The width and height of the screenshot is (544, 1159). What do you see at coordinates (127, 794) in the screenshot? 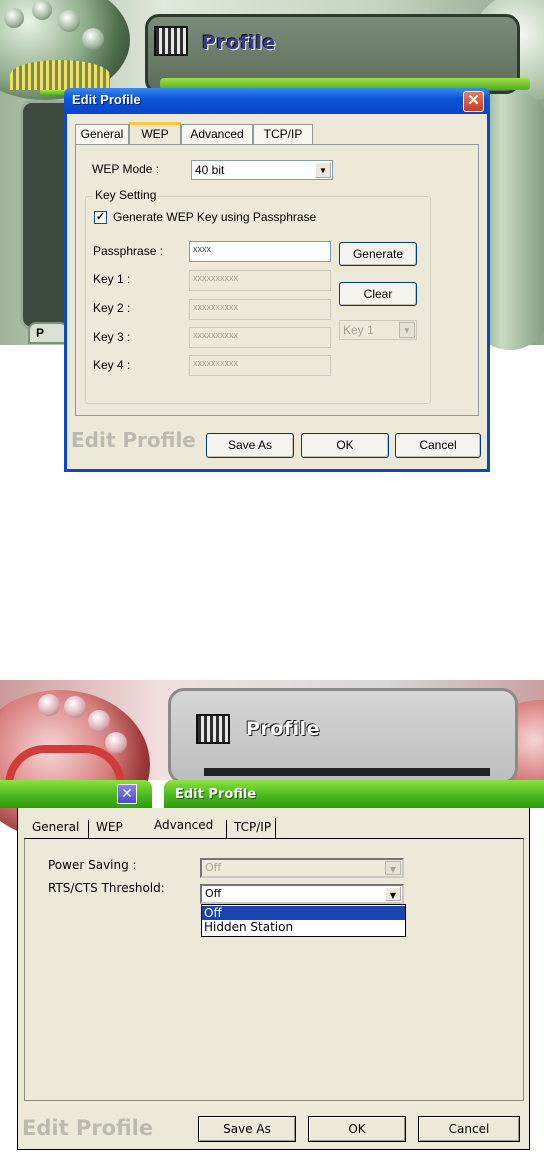
I see `close-icon: ✕` at bounding box center [127, 794].